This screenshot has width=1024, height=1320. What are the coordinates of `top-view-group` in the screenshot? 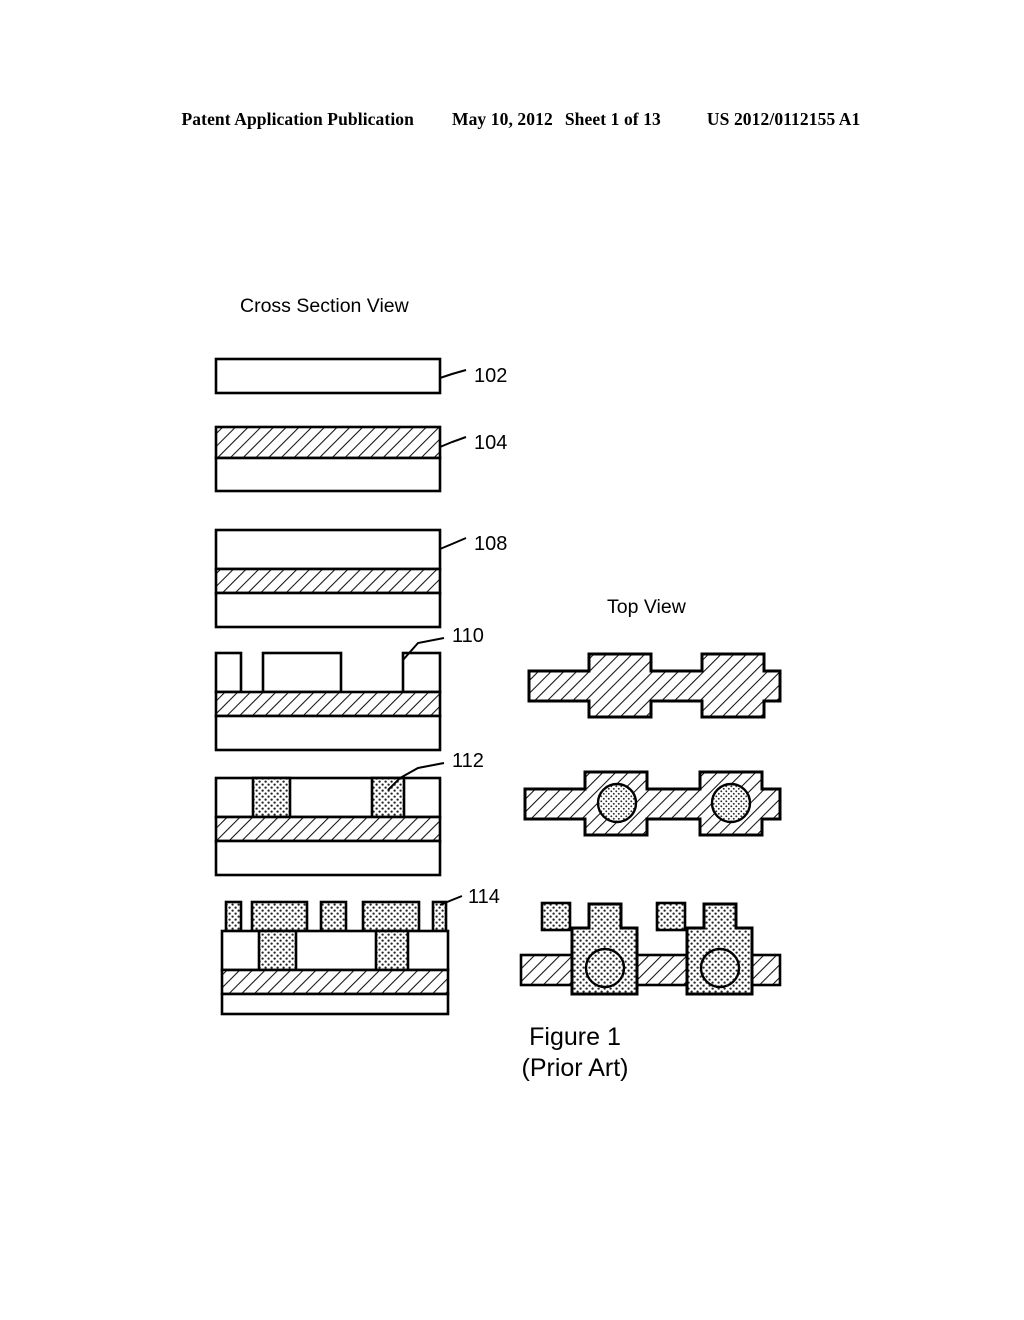 It's located at (650, 824).